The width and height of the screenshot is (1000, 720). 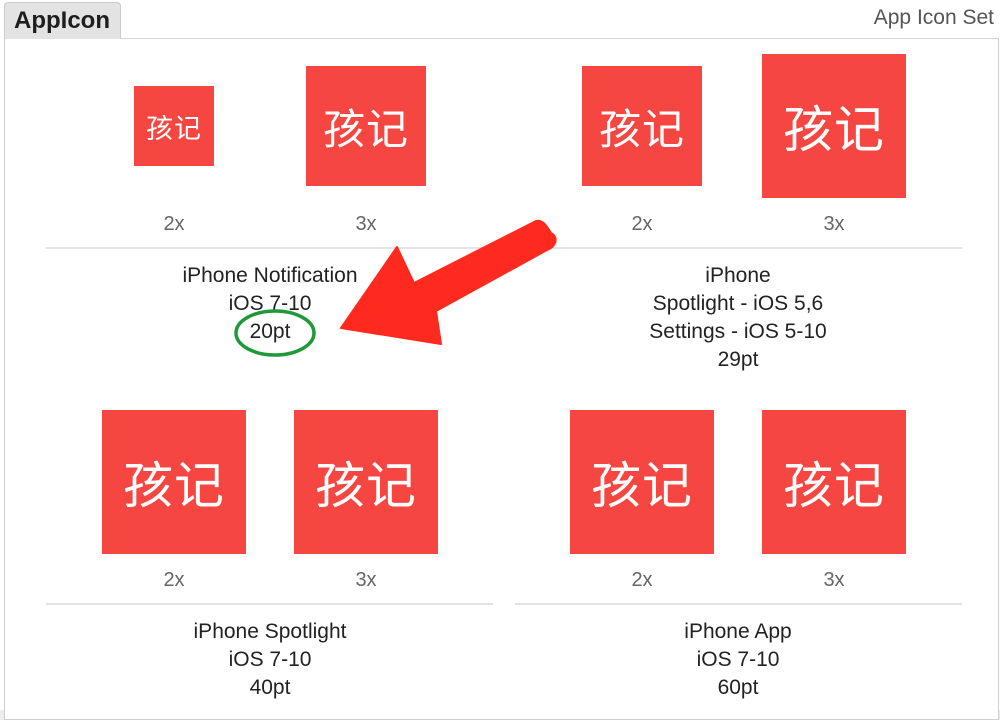 I want to click on group-label-spotlight: iPhone Spotlight iOS 7-10 40pt, so click(x=270, y=660).